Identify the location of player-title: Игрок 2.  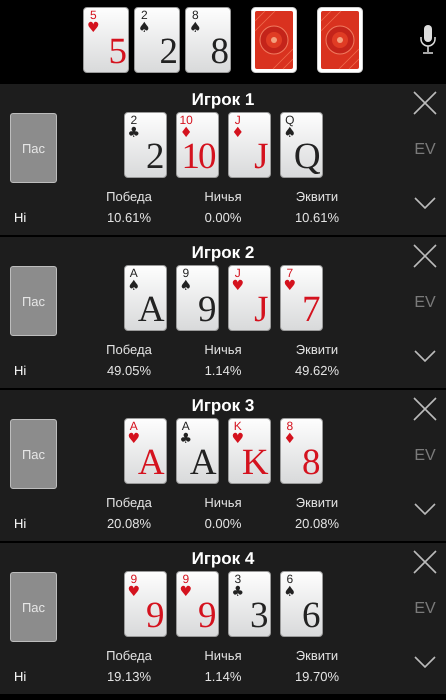
(223, 253).